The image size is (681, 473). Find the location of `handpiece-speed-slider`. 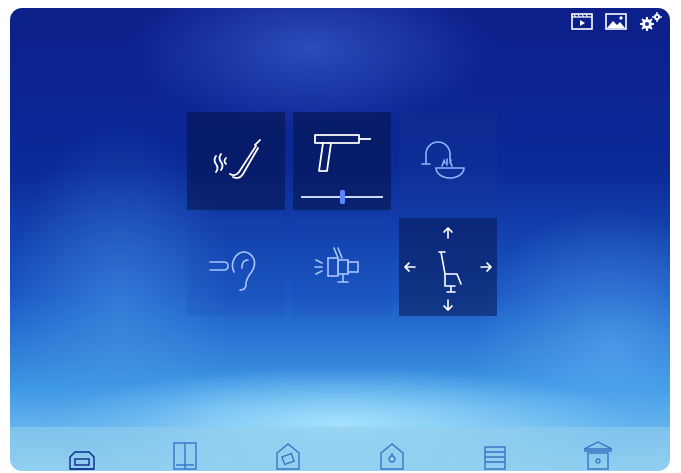

handpiece-speed-slider is located at coordinates (342, 197).